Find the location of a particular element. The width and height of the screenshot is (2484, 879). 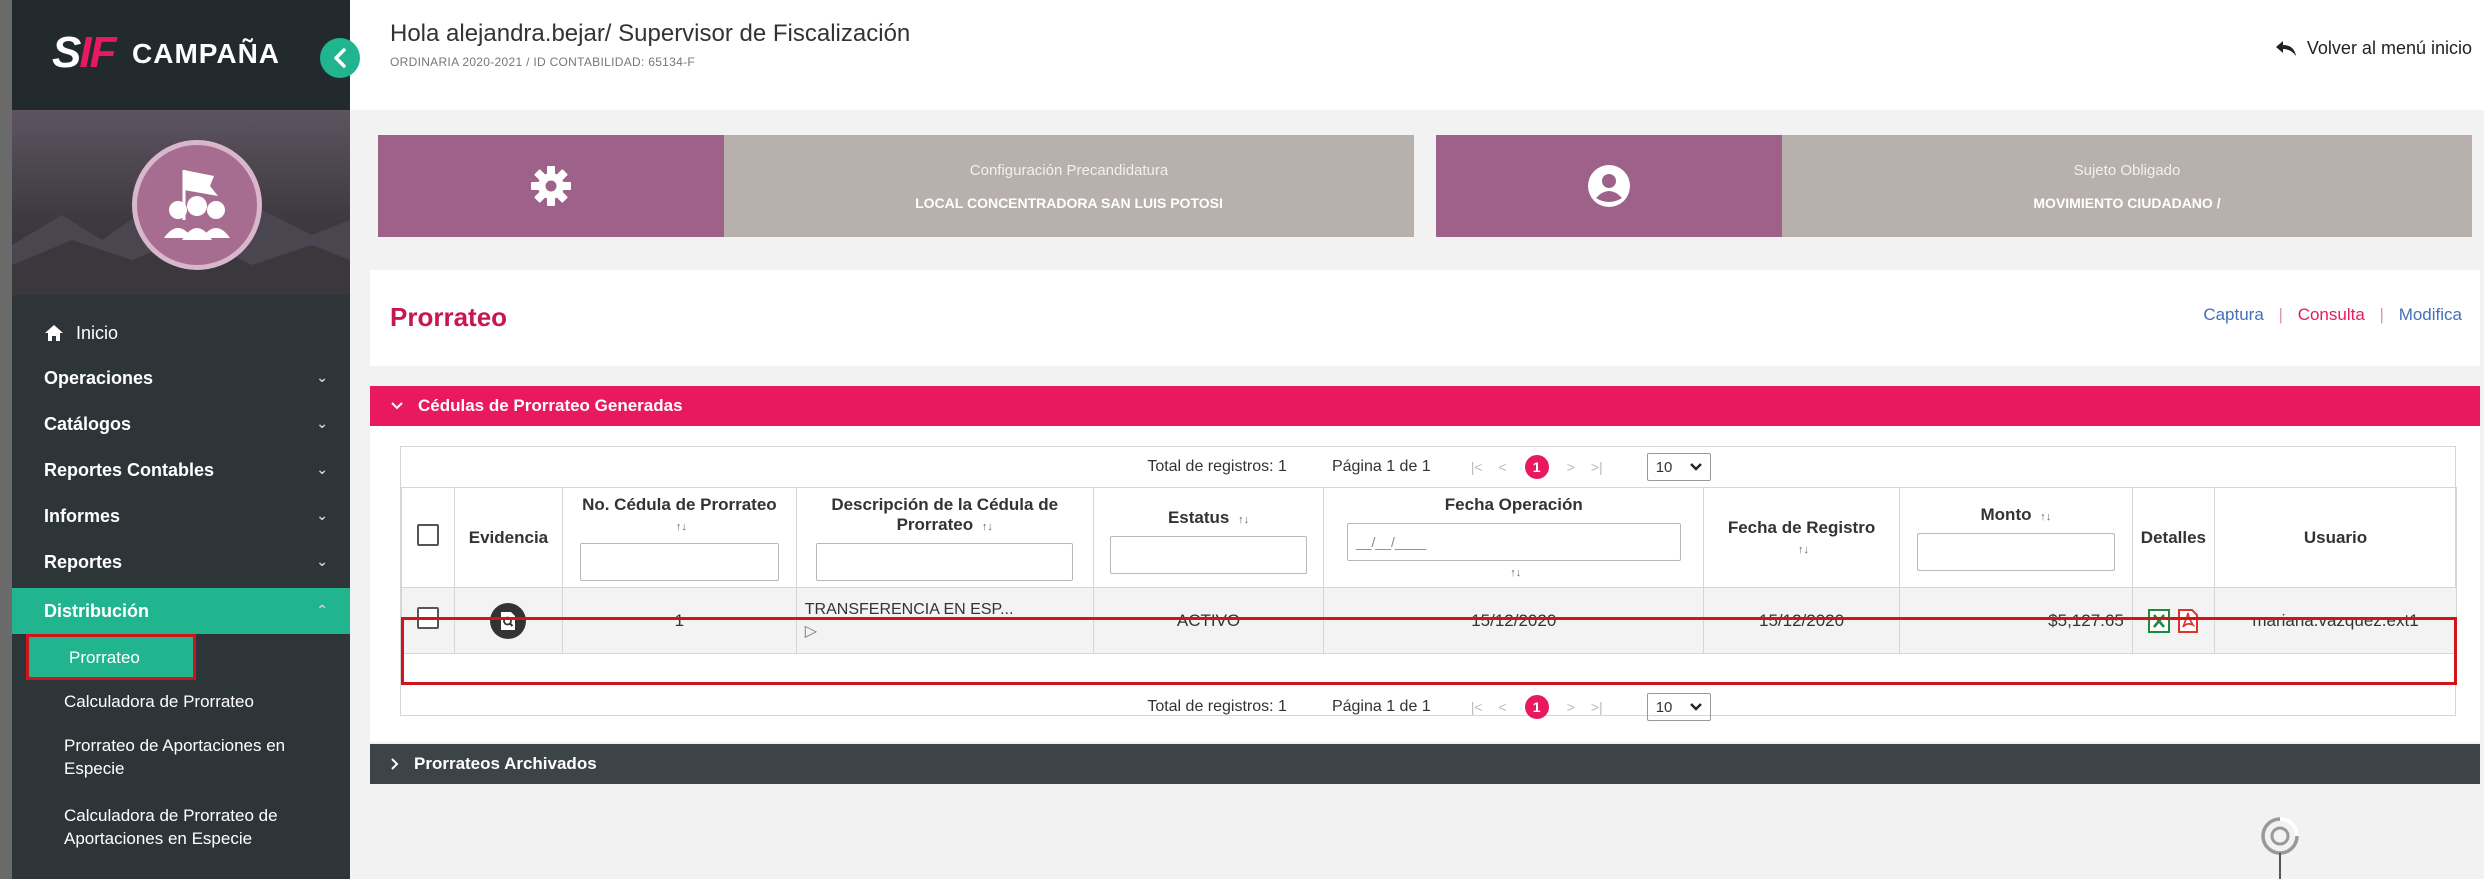

sidebar-subitem-prorrateo: Prorrateo is located at coordinates (111, 657).